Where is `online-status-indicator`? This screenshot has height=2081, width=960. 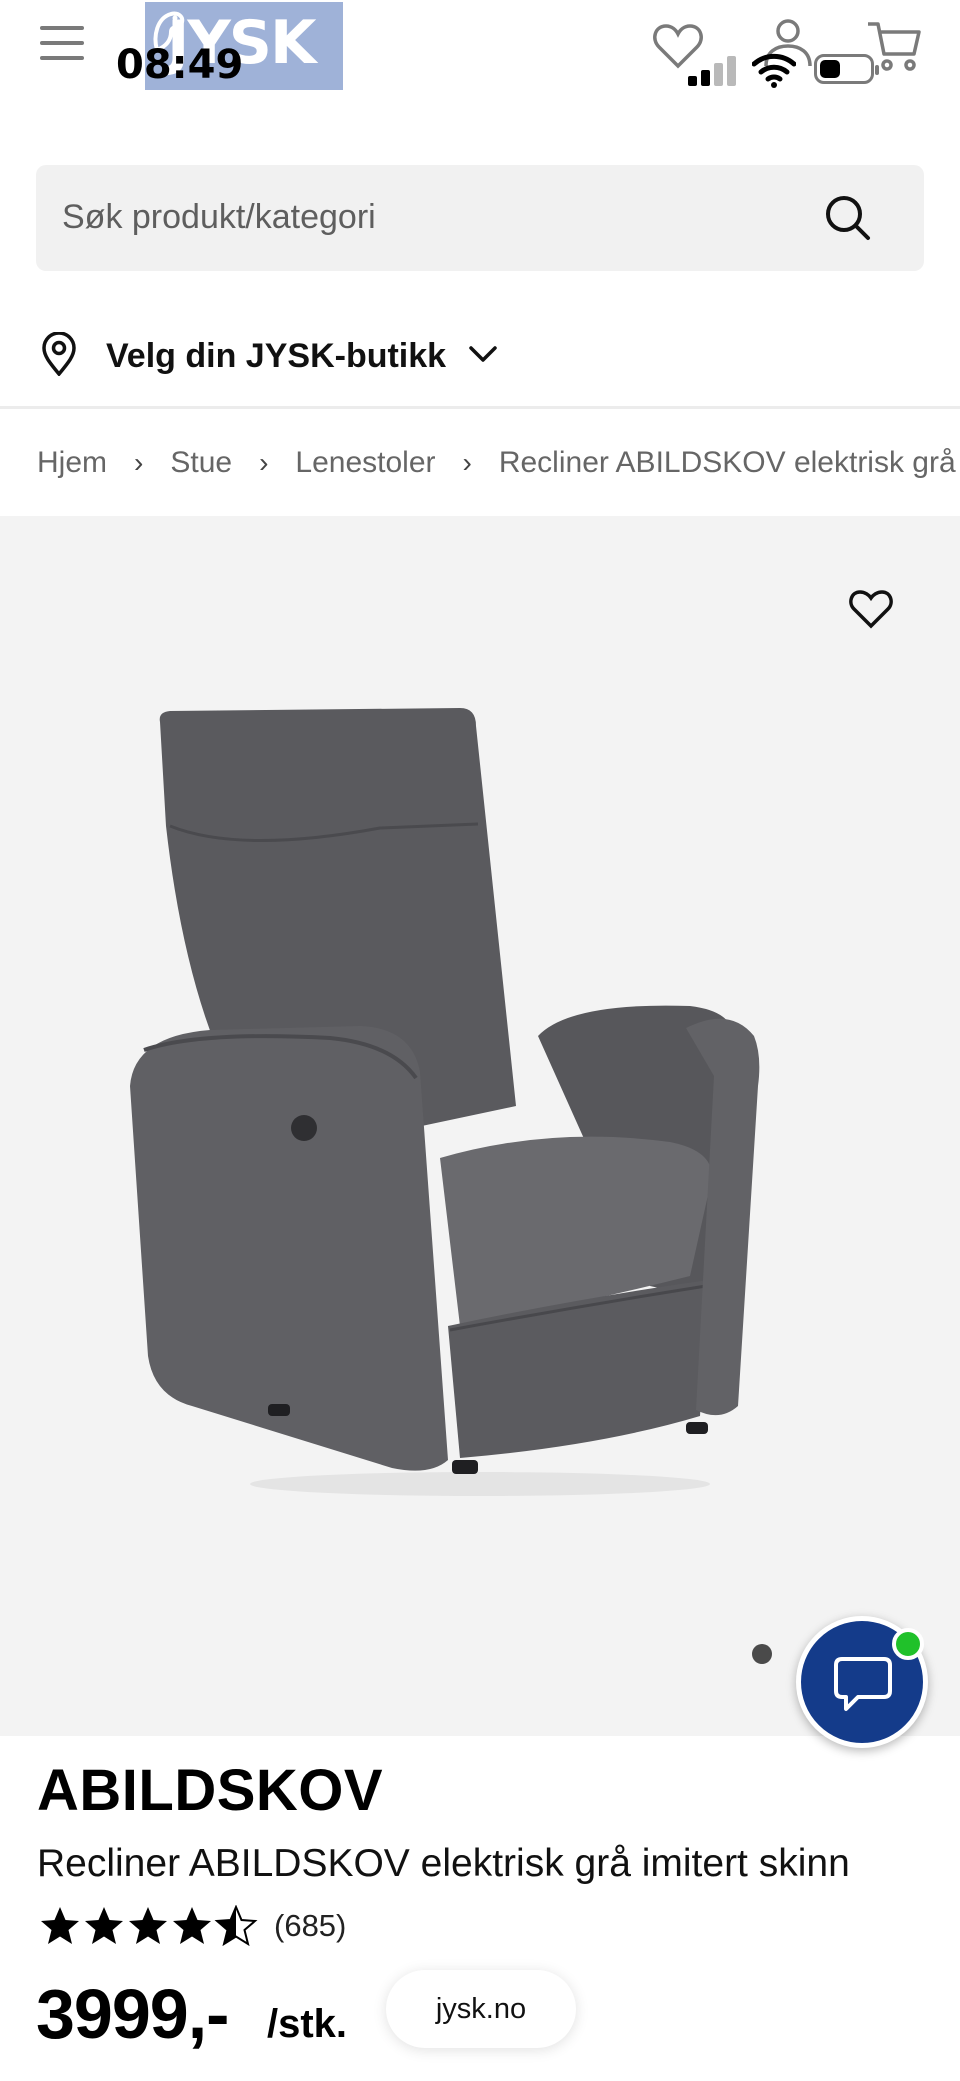 online-status-indicator is located at coordinates (908, 1644).